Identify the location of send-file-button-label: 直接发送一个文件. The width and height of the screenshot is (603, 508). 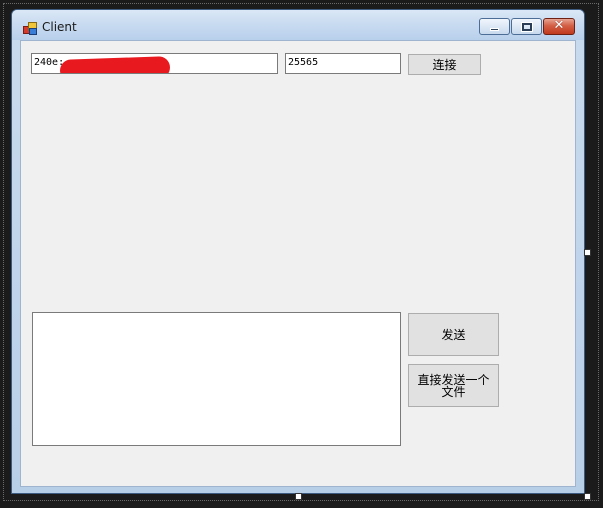
(453, 385).